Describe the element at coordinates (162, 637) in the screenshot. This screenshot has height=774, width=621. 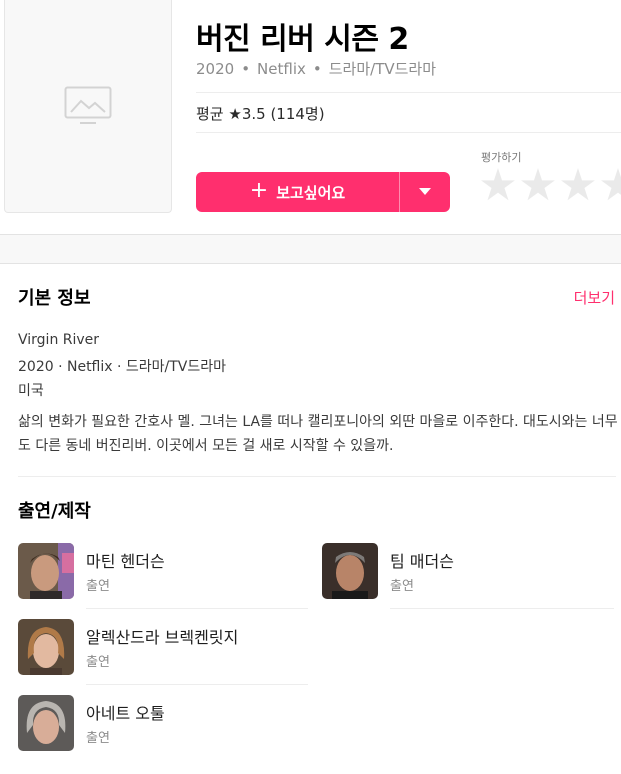
I see `cast-name: 알렉산드라 브렉켄릿지` at that location.